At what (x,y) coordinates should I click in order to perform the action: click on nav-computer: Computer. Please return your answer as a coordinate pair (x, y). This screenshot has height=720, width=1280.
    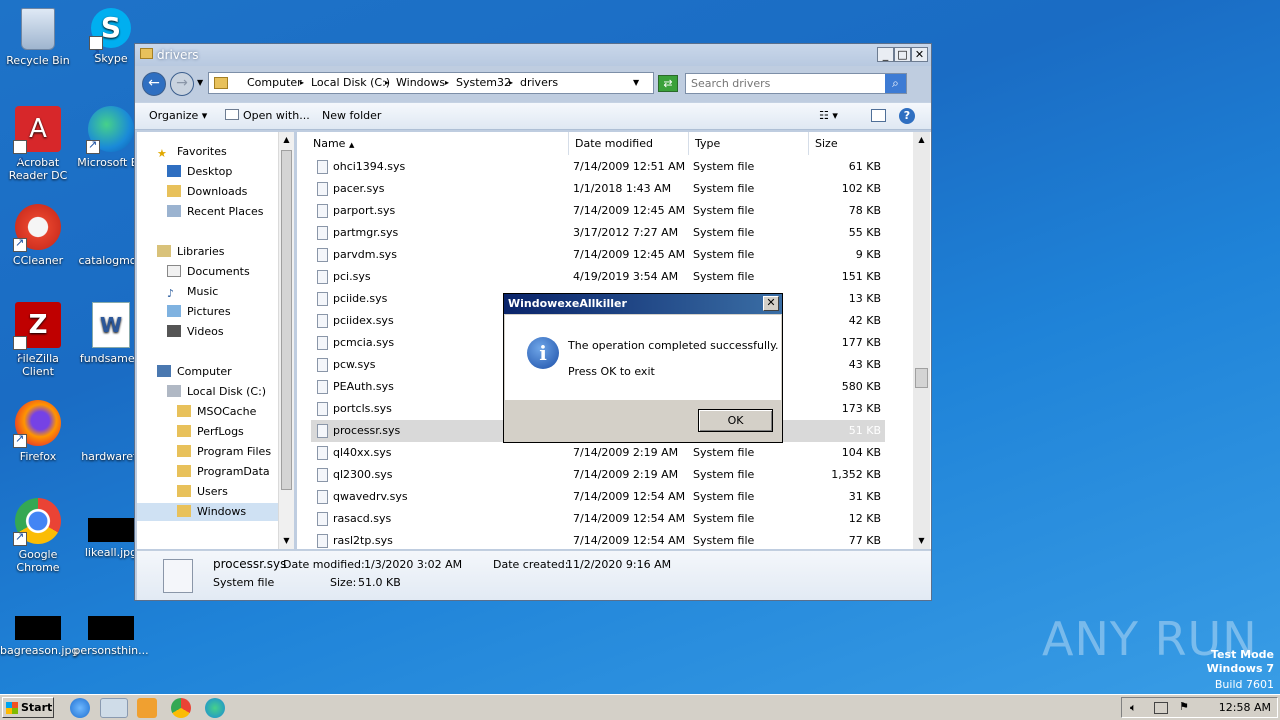
    Looking at the image, I should click on (194, 372).